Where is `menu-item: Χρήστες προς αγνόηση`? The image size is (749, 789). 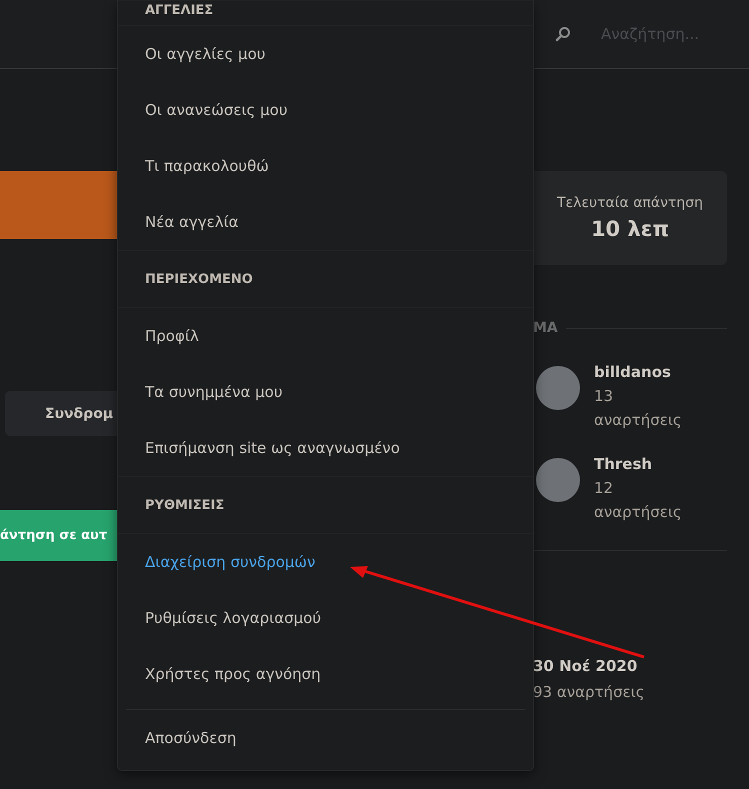
menu-item: Χρήστες προς αγνόηση is located at coordinates (325, 674).